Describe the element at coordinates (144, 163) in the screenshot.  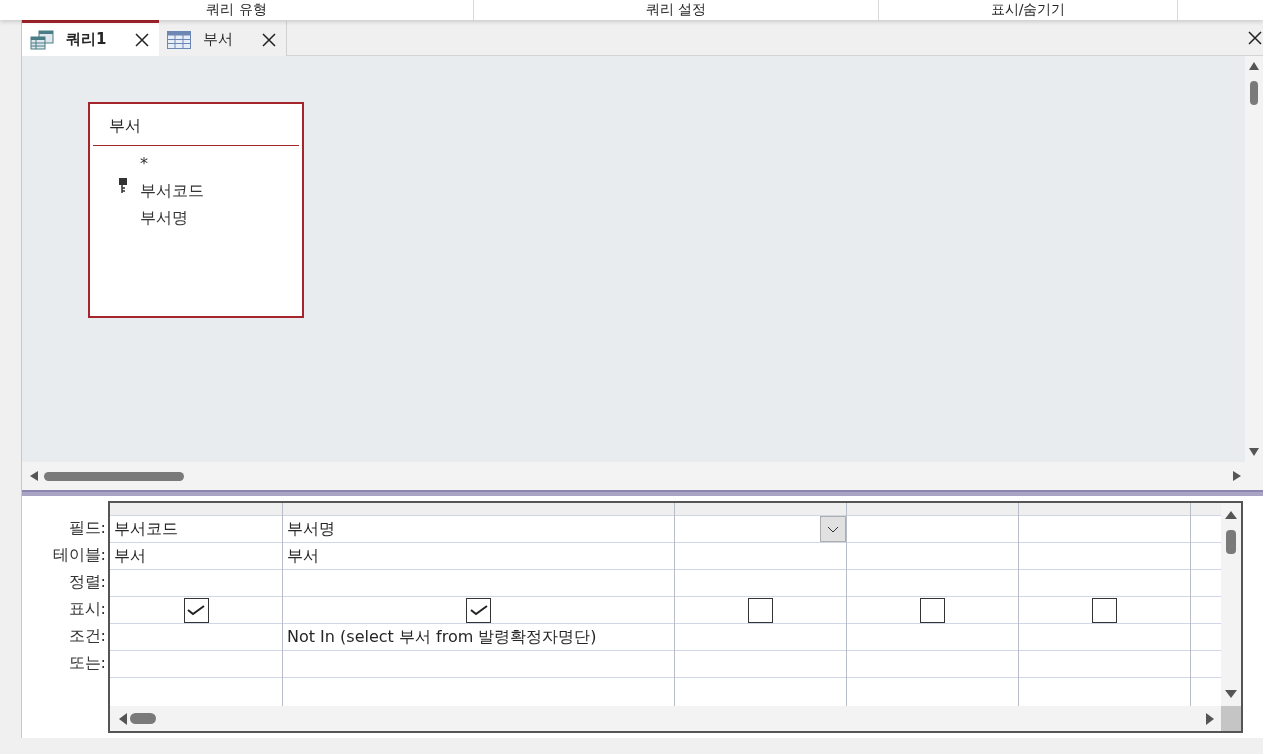
I see `field-item: *` at that location.